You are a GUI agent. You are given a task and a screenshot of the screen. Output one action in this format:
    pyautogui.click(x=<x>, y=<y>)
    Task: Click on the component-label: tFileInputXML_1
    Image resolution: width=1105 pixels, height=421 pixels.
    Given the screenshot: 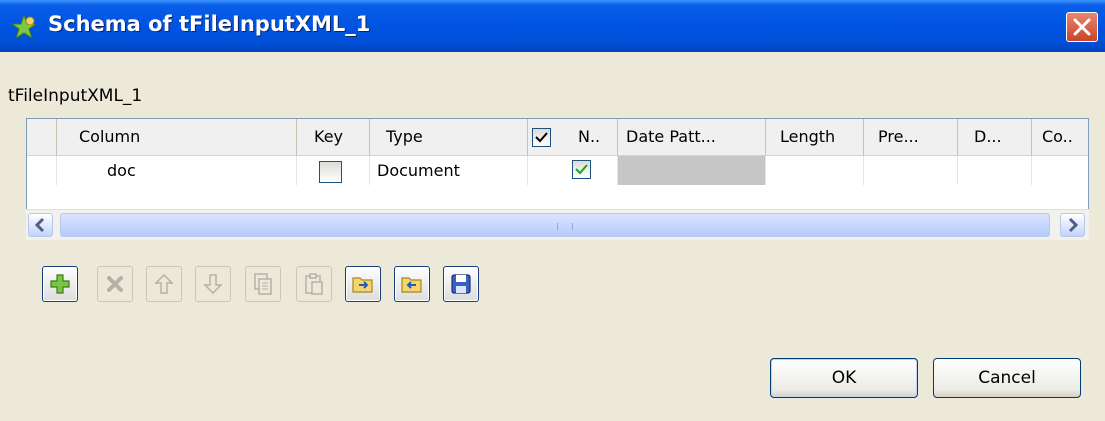 What is the action you would take?
    pyautogui.click(x=75, y=96)
    